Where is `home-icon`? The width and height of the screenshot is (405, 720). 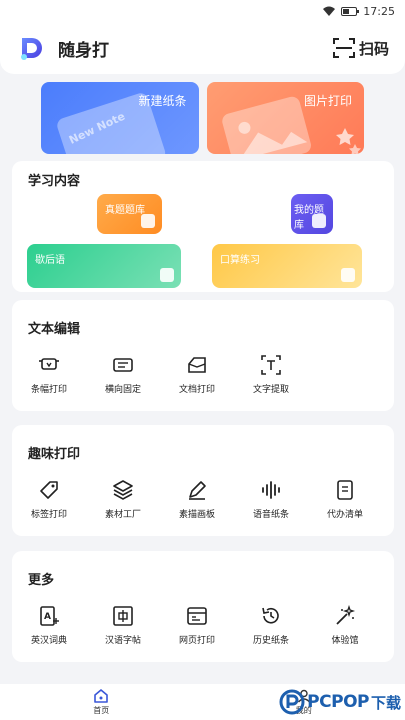
home-icon is located at coordinates (101, 695).